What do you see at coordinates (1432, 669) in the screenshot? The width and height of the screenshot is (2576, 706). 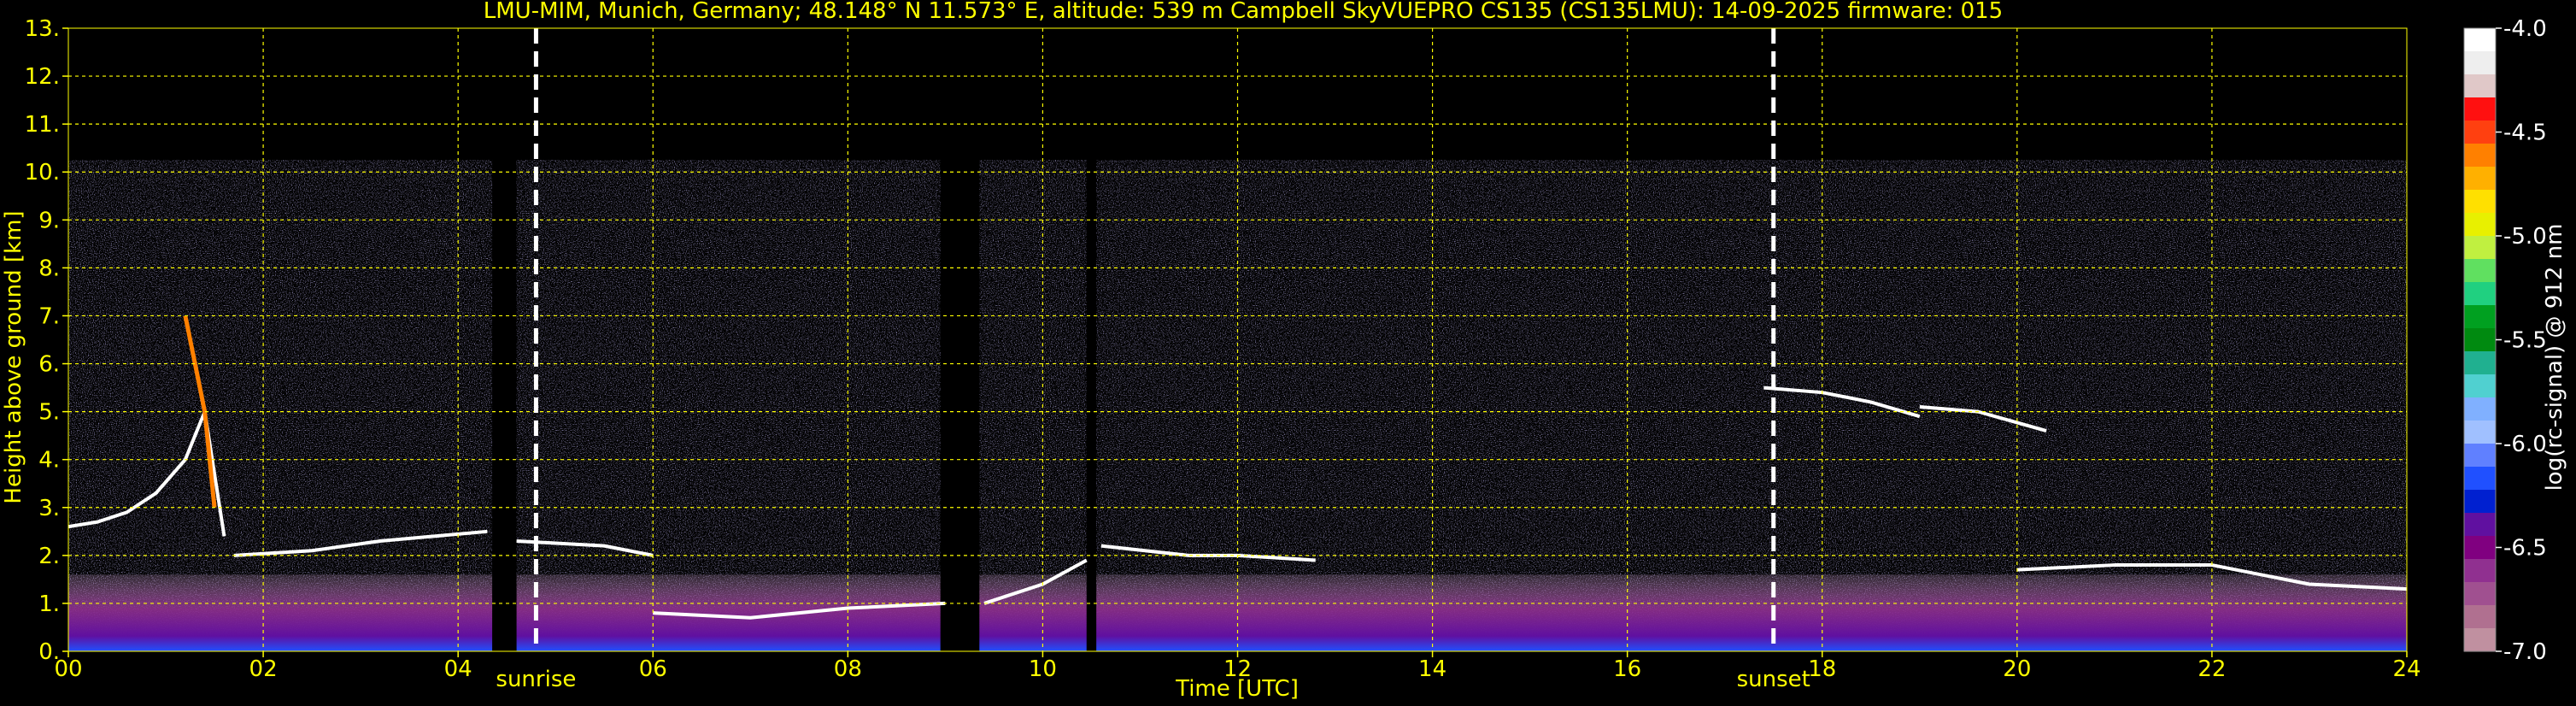 I see `x-tick-label: 14` at bounding box center [1432, 669].